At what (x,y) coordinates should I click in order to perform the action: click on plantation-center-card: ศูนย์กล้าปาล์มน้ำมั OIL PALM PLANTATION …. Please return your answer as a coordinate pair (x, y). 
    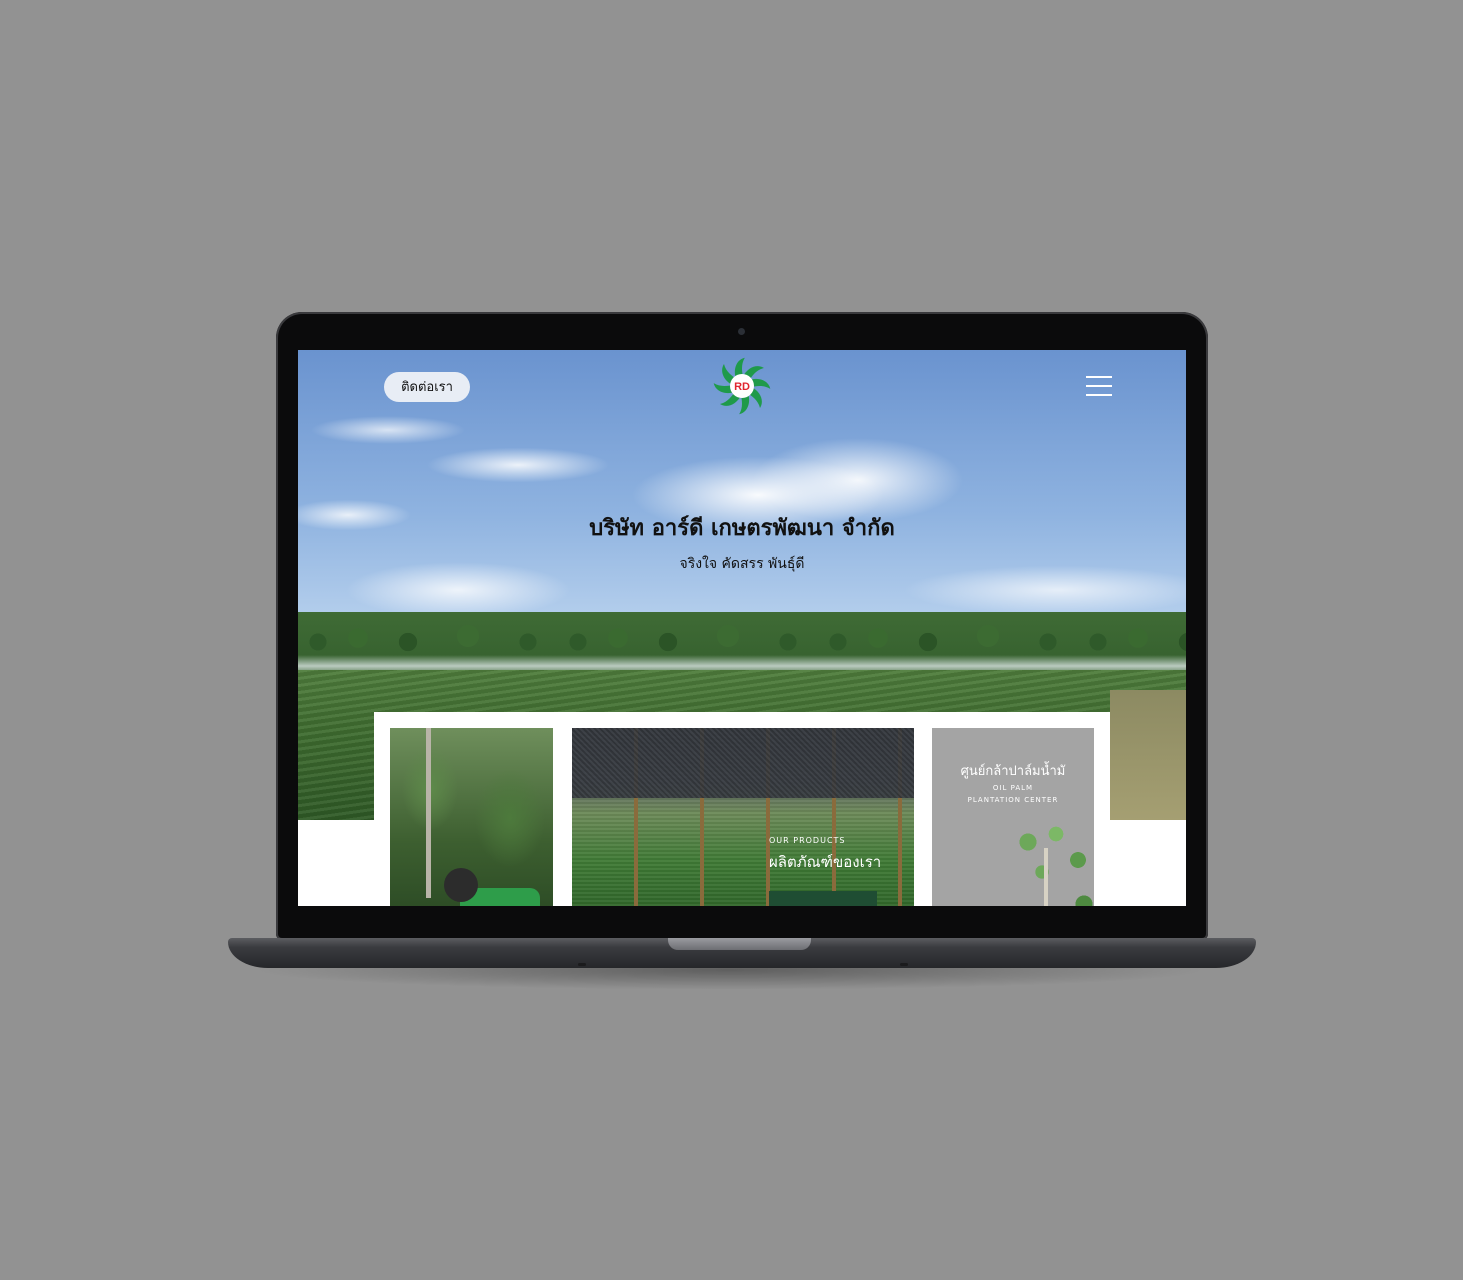
    Looking at the image, I should click on (1013, 817).